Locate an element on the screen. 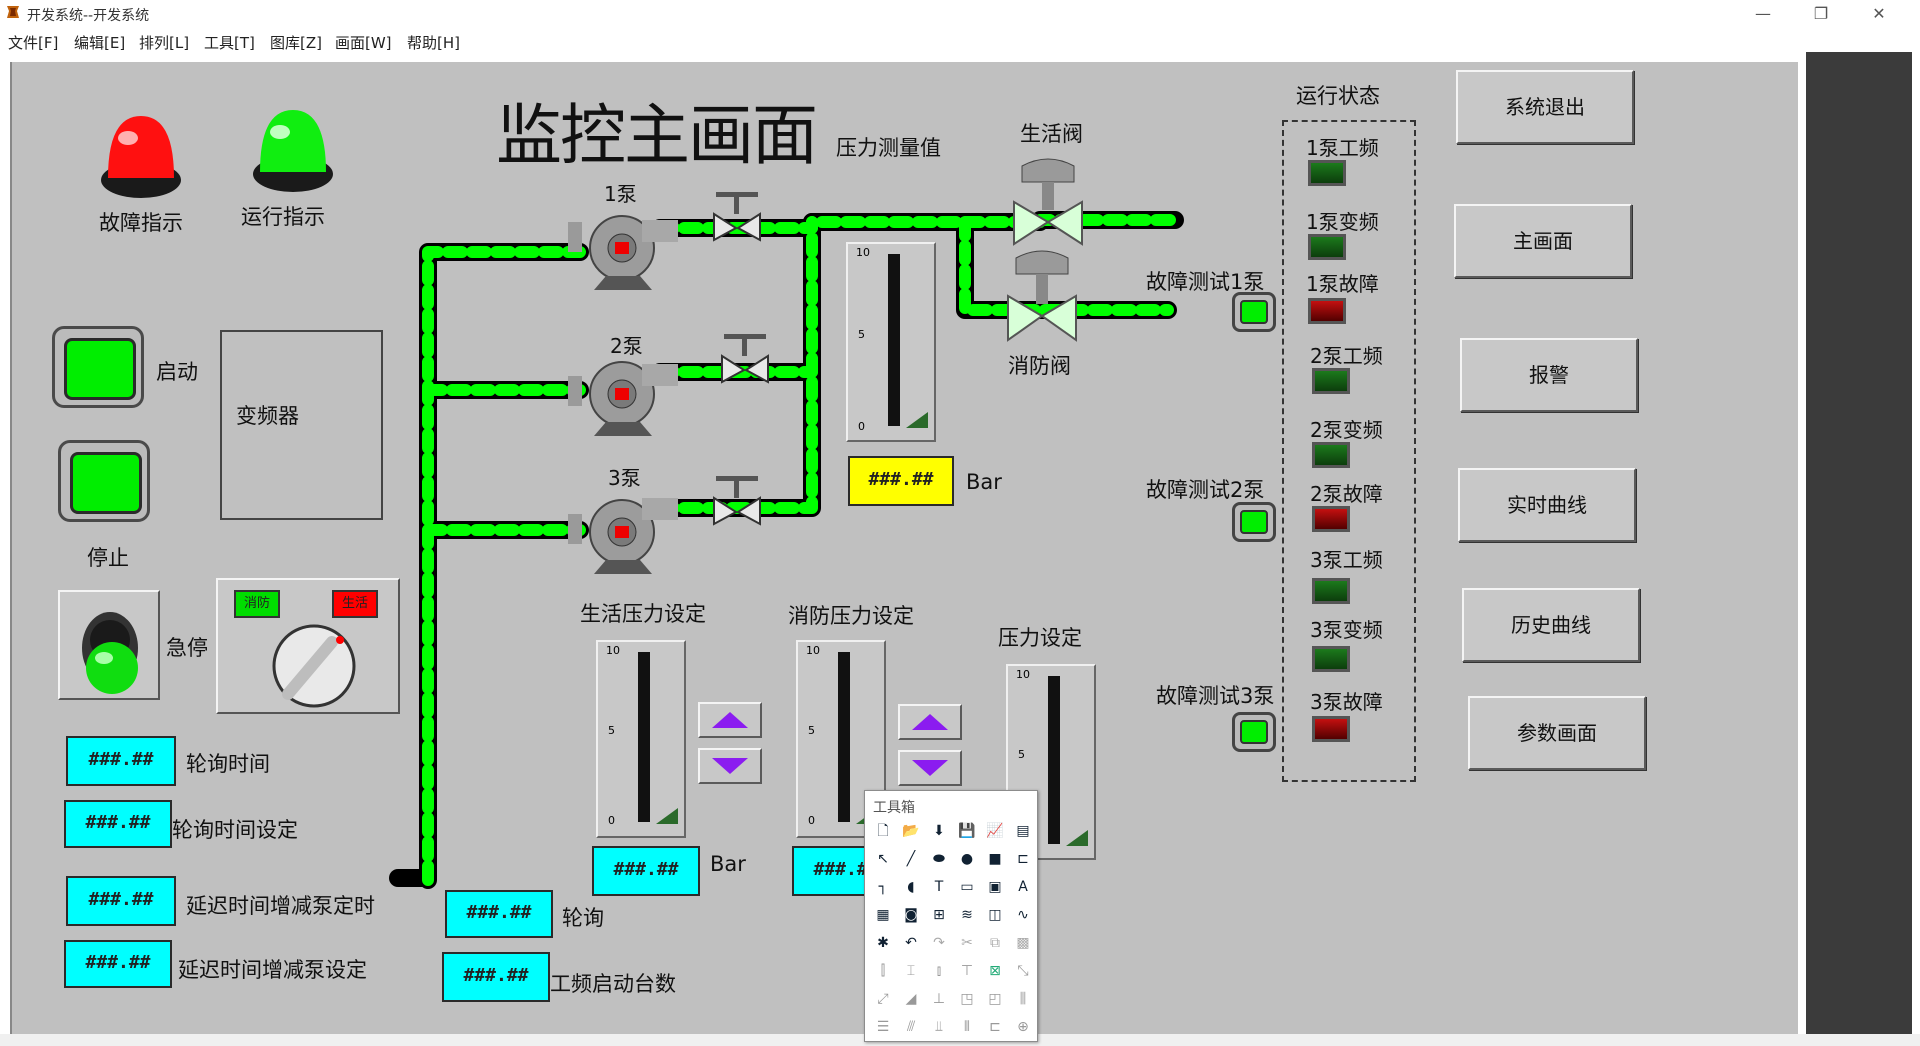 This screenshot has height=1046, width=1920. undo-icon: ↶ is located at coordinates (911, 943).